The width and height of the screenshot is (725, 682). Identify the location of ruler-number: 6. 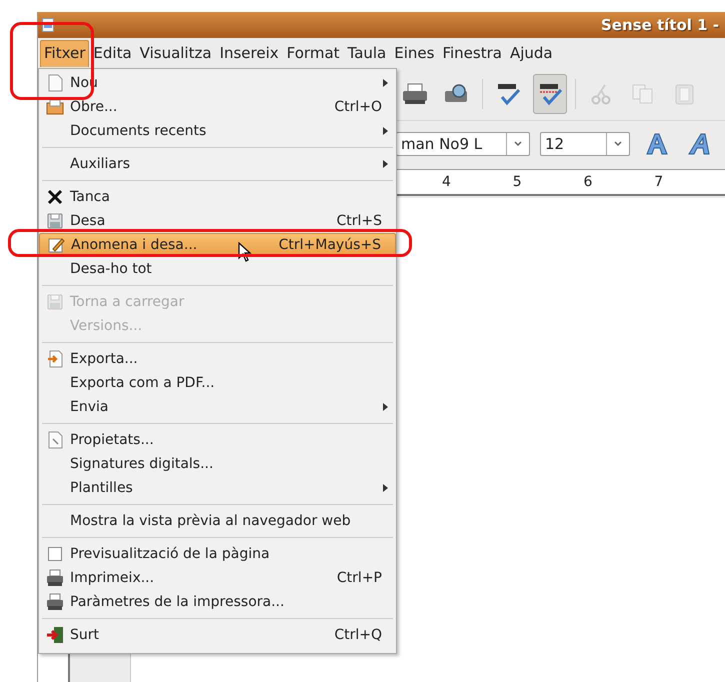
(589, 182).